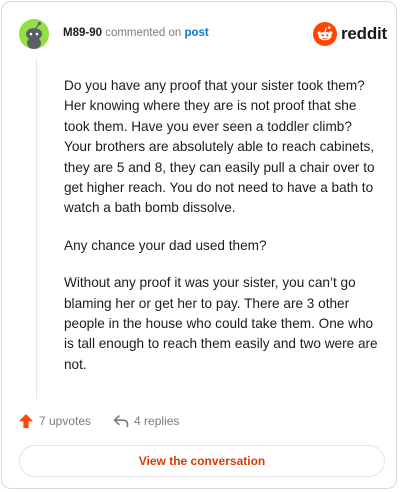  What do you see at coordinates (121, 421) in the screenshot?
I see `reply-arrow-icon` at bounding box center [121, 421].